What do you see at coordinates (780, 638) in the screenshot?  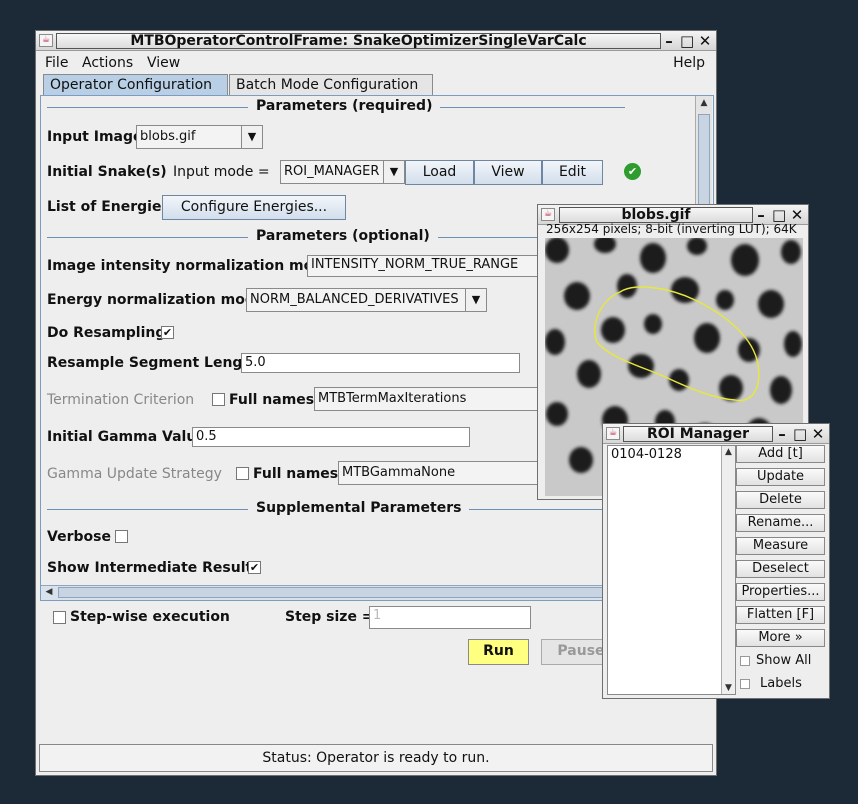 I see `roi-more-button: More »` at bounding box center [780, 638].